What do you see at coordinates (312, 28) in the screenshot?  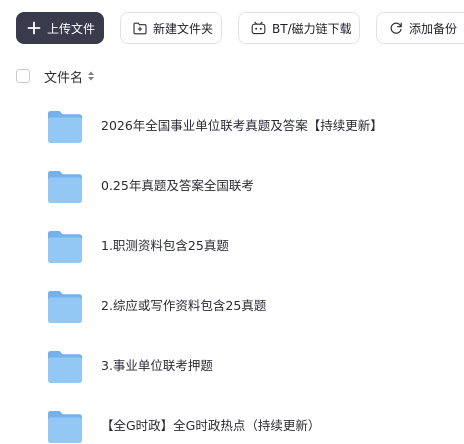 I see `bt-magnet-download-label: BT/磁力链下载` at bounding box center [312, 28].